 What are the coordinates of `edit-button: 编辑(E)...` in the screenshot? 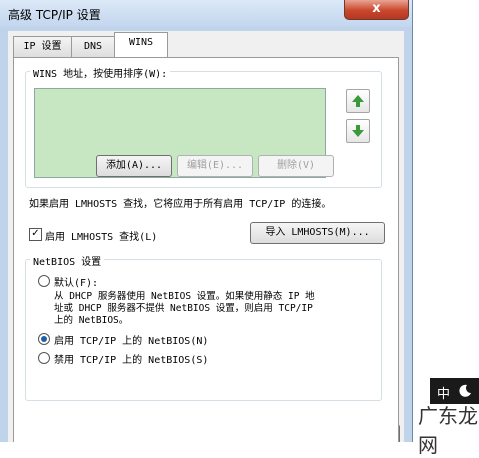 It's located at (215, 166).